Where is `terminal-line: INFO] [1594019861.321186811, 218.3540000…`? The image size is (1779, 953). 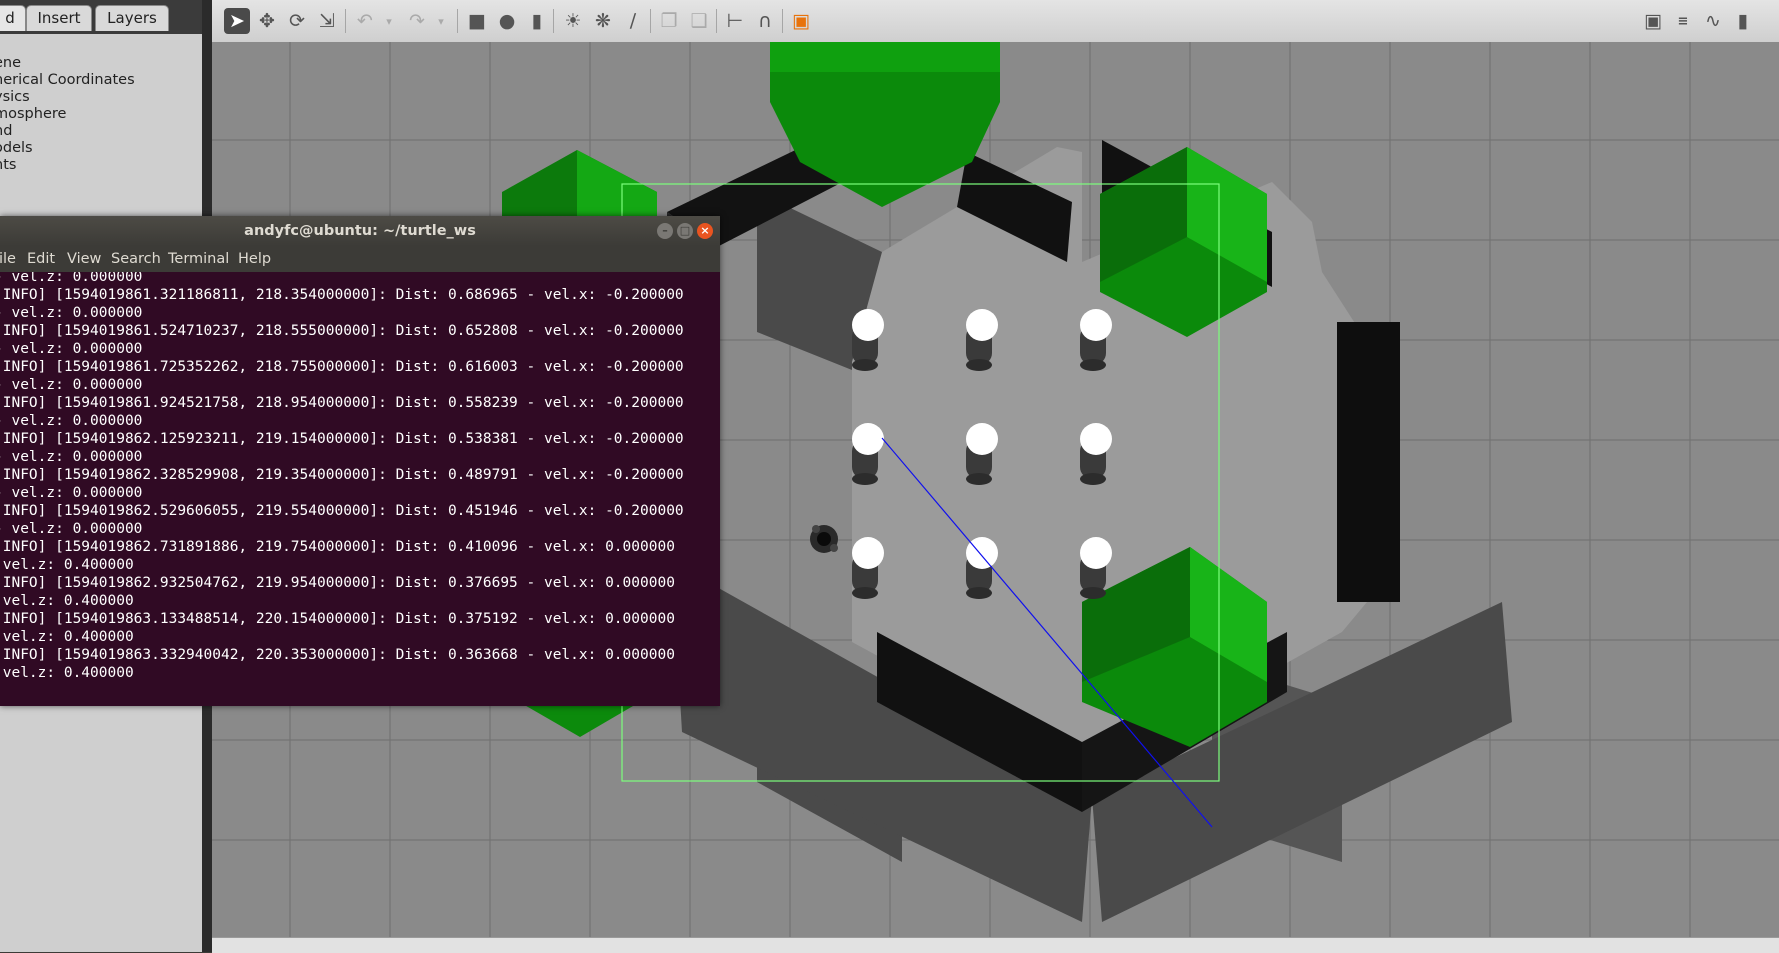 terminal-line: INFO] [1594019861.321186811, 218.3540000… is located at coordinates (342, 295).